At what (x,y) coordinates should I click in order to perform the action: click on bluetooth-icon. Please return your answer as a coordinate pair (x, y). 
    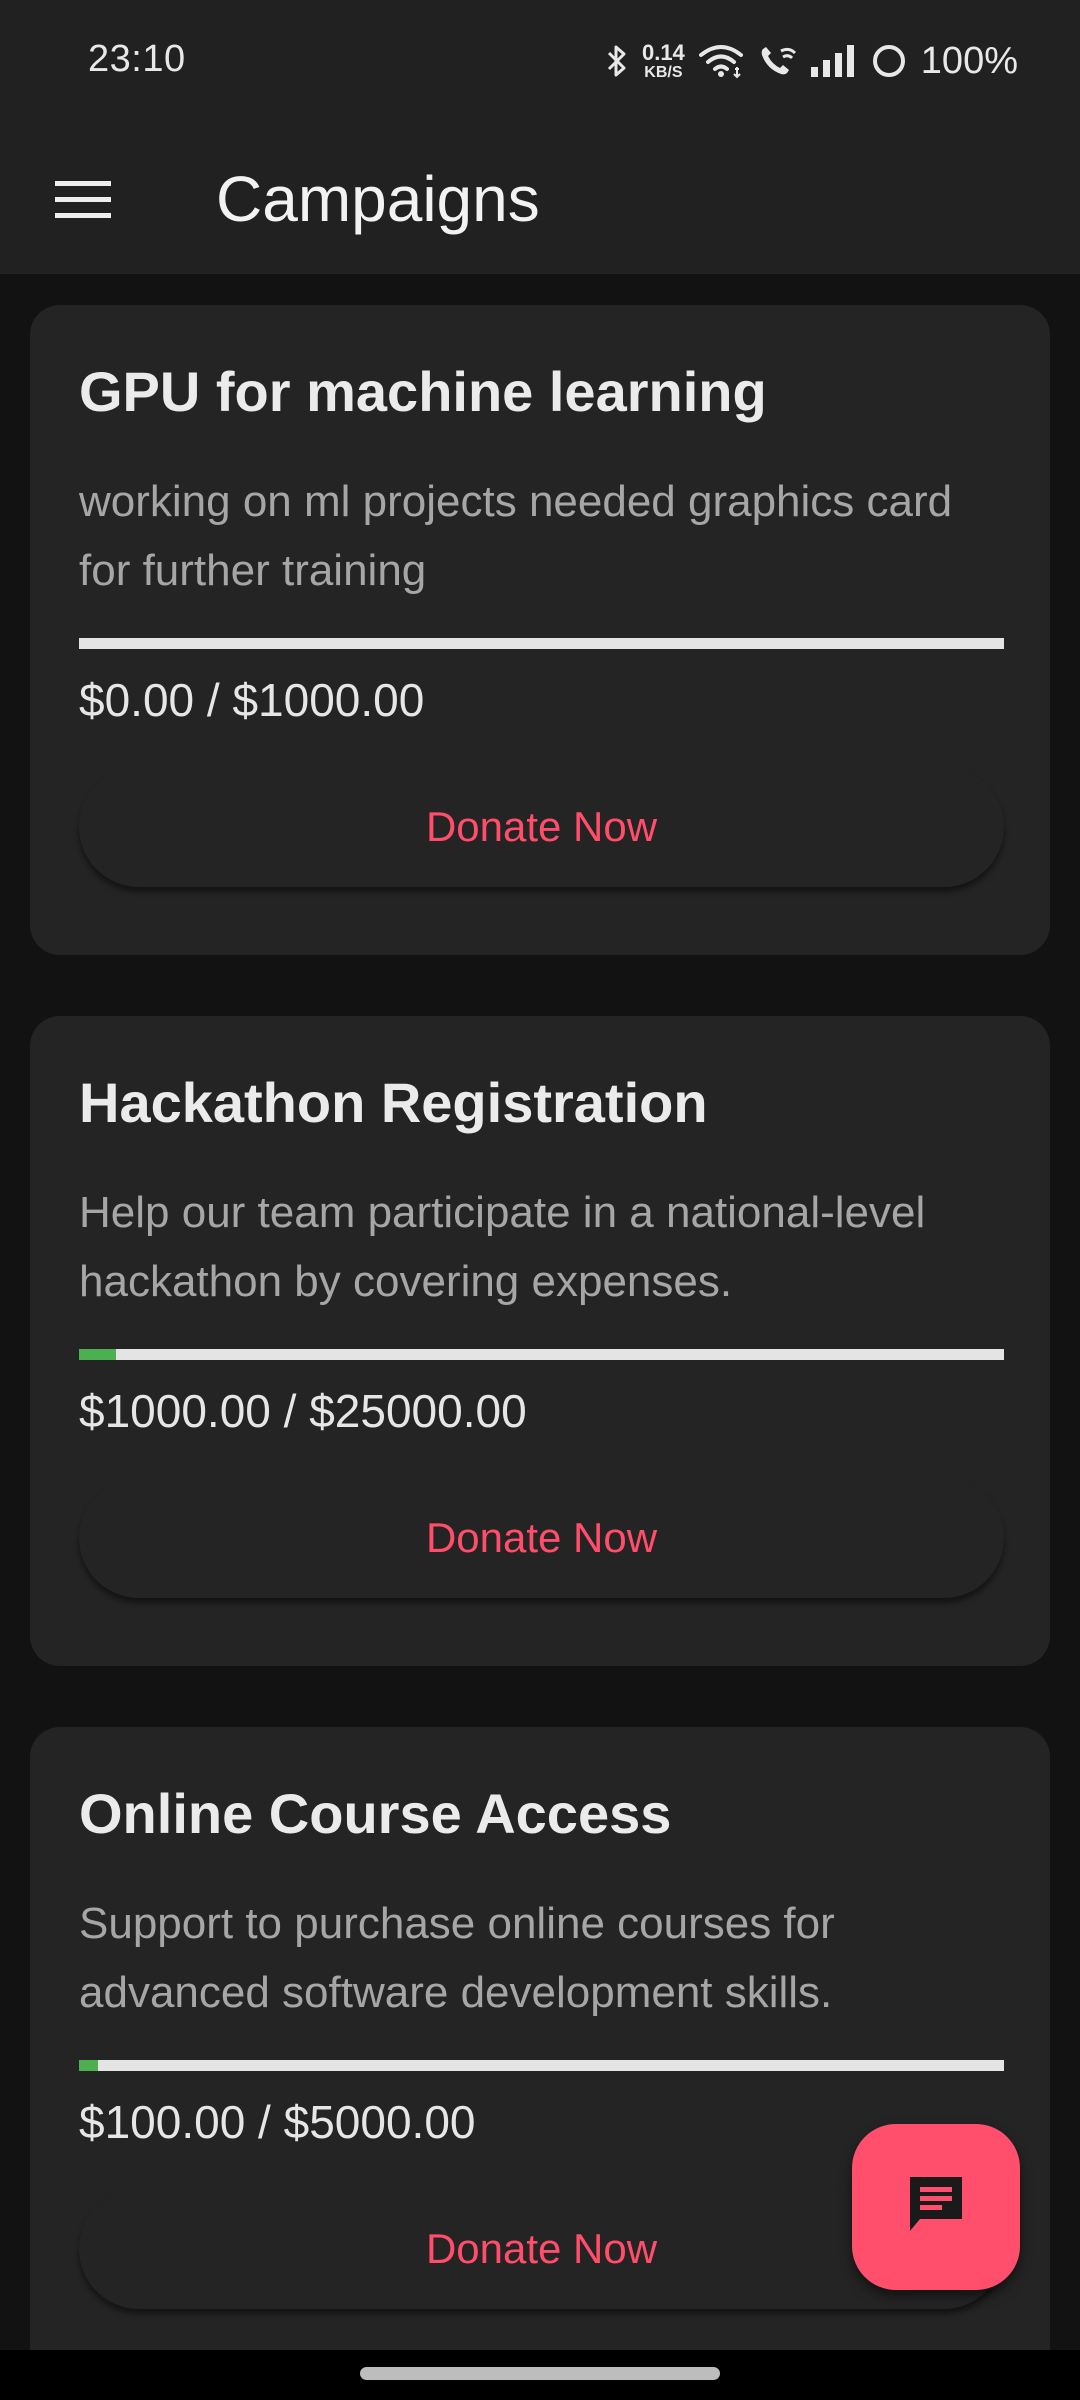
    Looking at the image, I should click on (617, 61).